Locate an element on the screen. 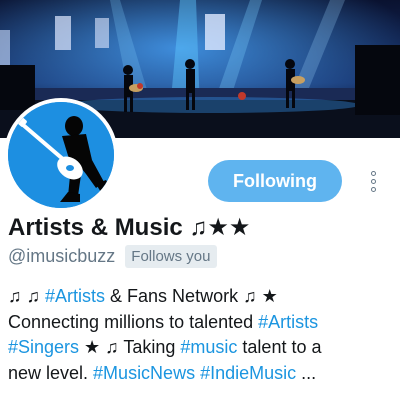 This screenshot has width=400, height=400. profile-avatar is located at coordinates (61, 155).